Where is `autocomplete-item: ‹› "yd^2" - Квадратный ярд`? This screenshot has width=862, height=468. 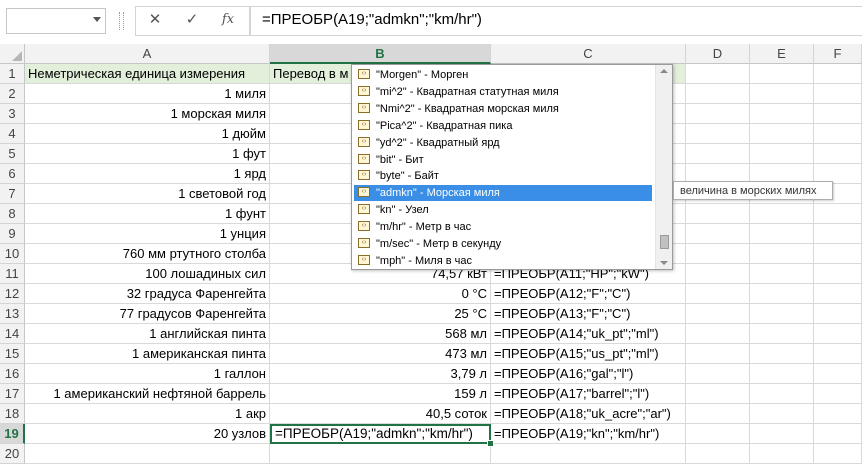
autocomplete-item: ‹› "yd^2" - Квадратный ярд is located at coordinates (503, 143).